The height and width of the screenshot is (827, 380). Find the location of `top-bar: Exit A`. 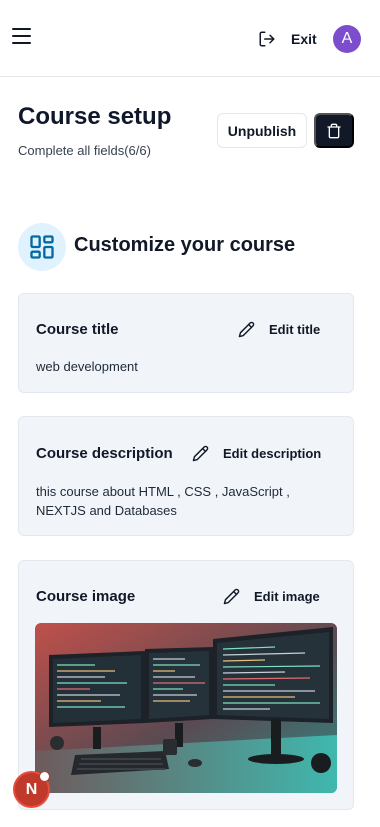

top-bar: Exit A is located at coordinates (190, 38).